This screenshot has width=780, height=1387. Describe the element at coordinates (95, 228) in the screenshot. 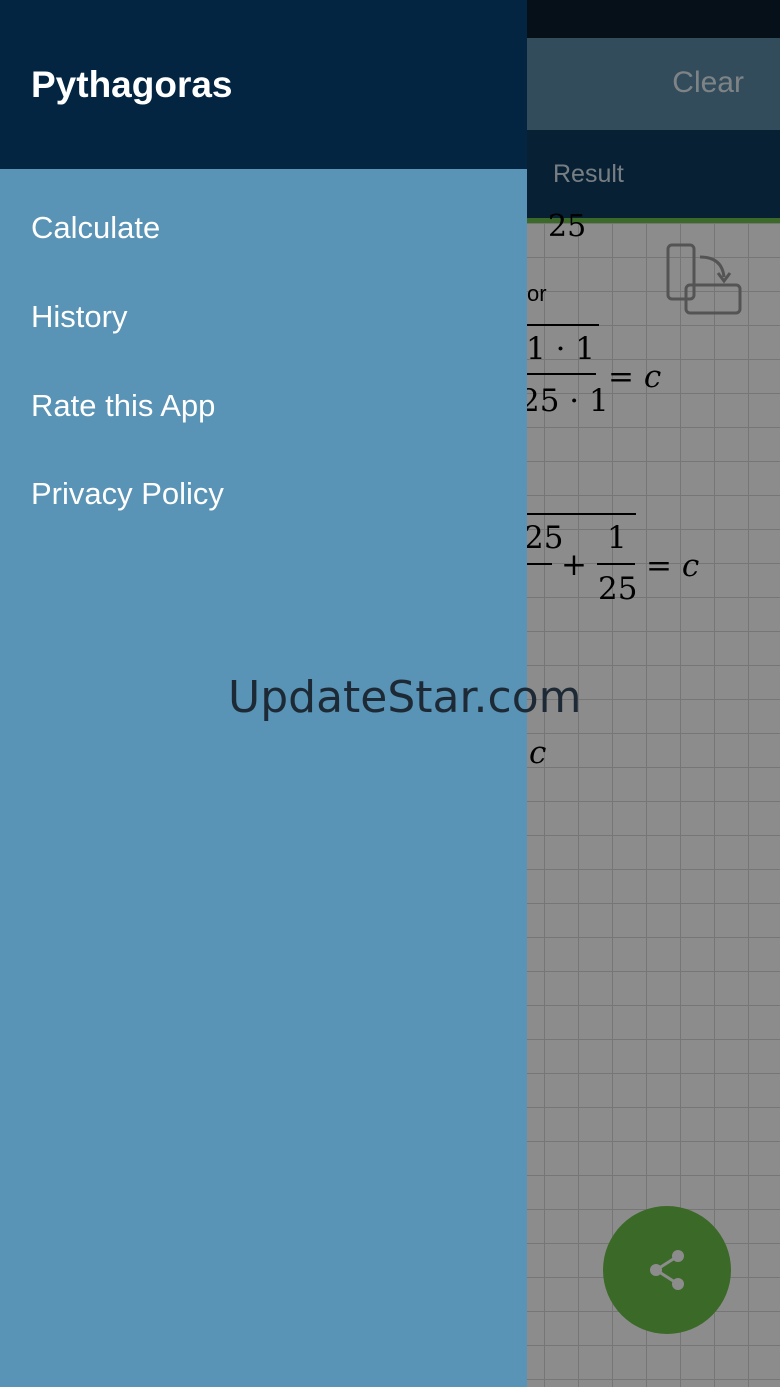

I see `menu-item-calculate: Calculate` at that location.